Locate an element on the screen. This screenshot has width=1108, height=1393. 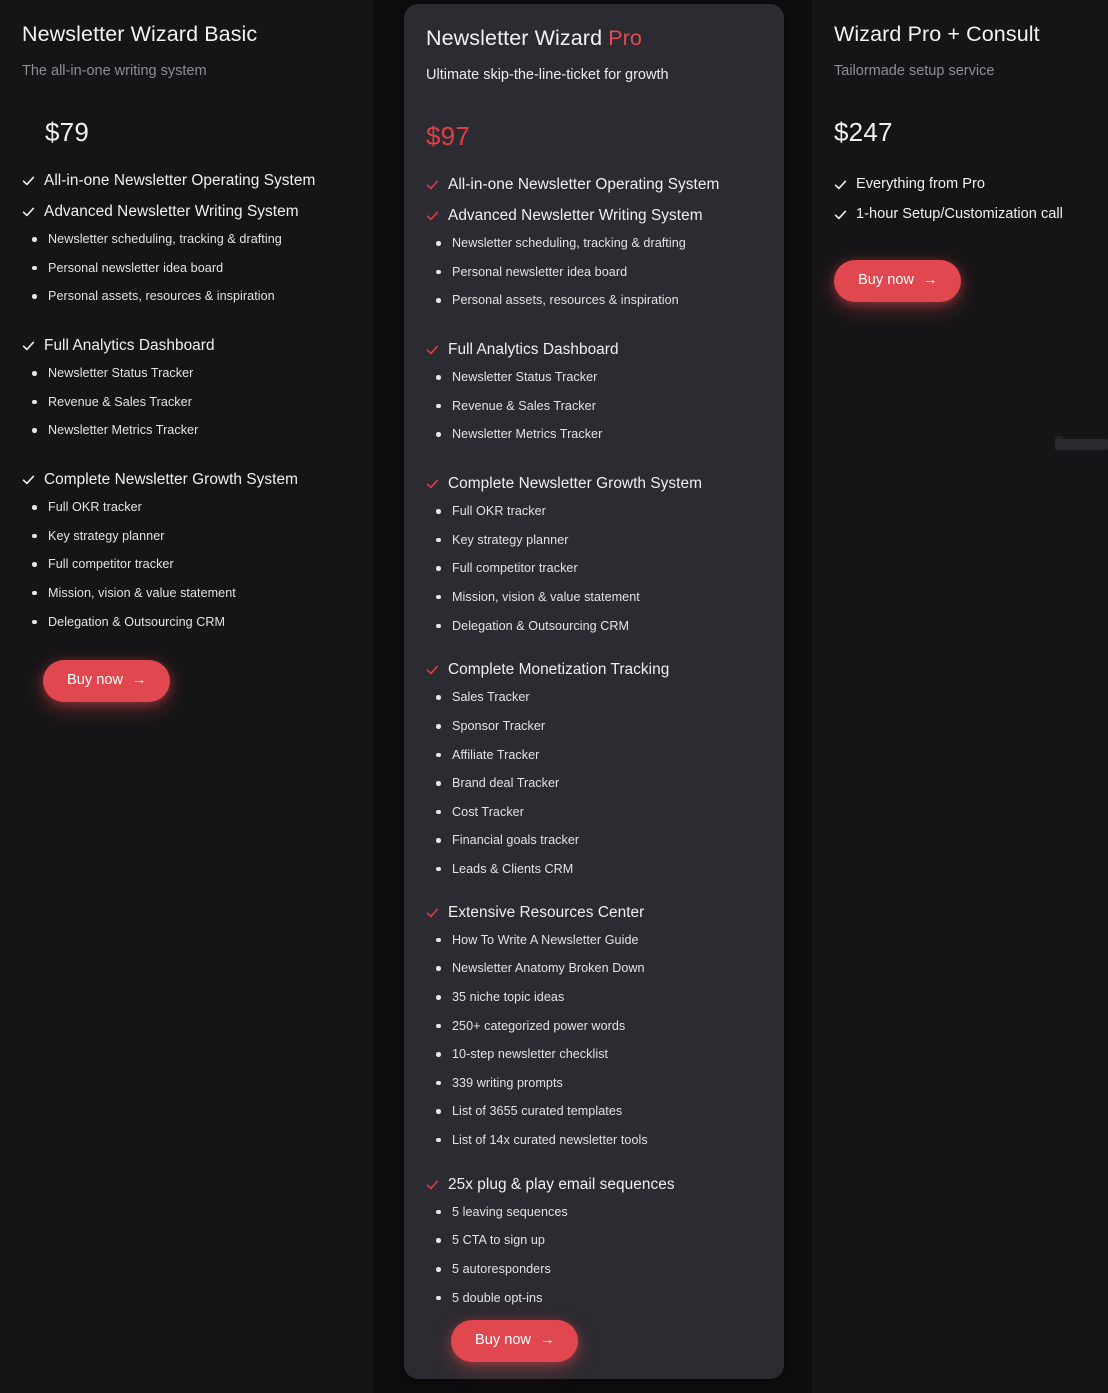
feature-group-title: Complete Newsletter Growth System is located at coordinates (575, 483).